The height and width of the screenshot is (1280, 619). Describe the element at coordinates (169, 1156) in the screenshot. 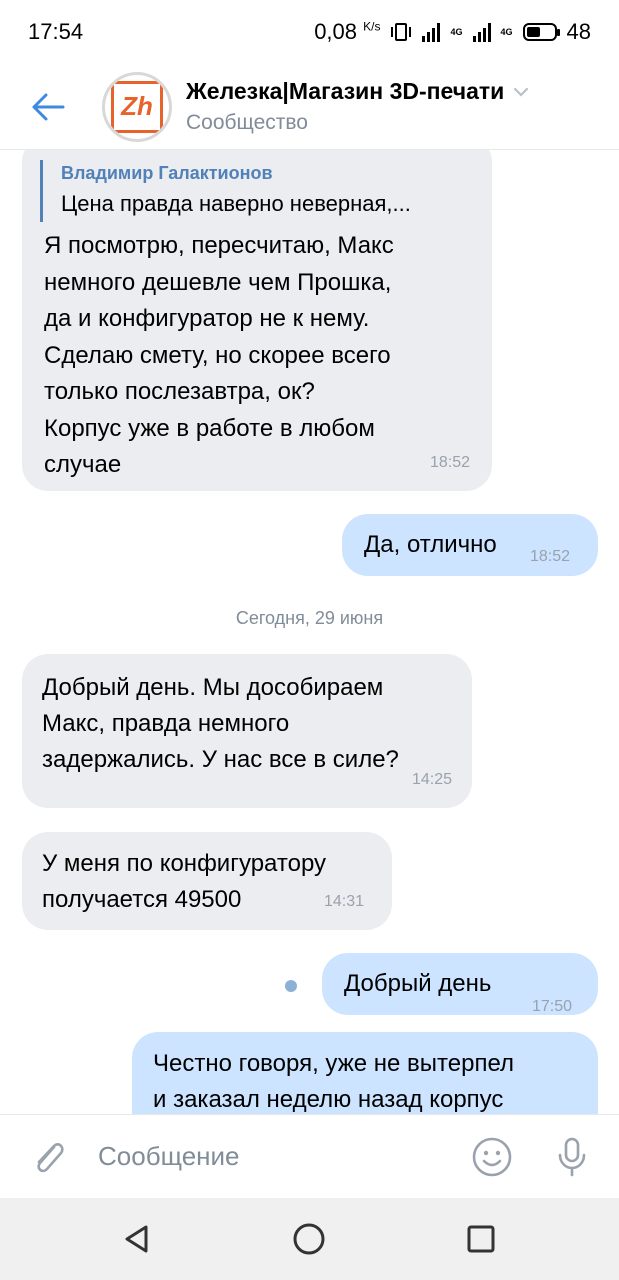

I see `message-input-placeholder: Сообщение` at that location.